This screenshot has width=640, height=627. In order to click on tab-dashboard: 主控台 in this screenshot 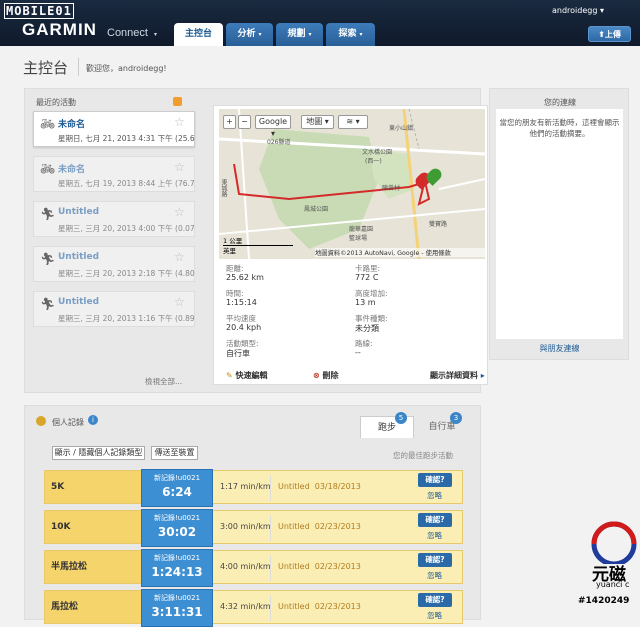, I will do `click(198, 34)`.